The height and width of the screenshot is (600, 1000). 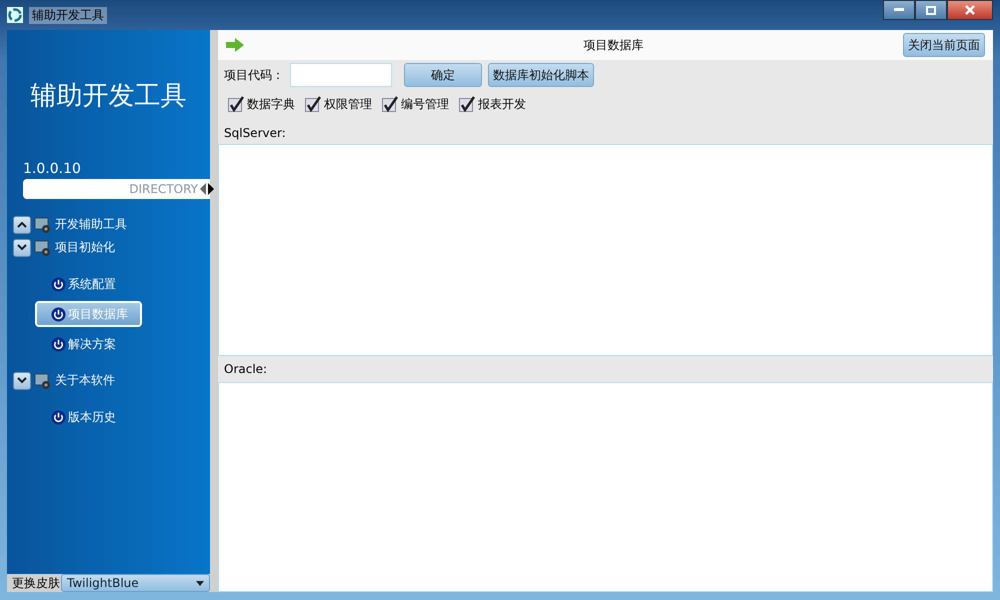 I want to click on minimize-button, so click(x=899, y=10).